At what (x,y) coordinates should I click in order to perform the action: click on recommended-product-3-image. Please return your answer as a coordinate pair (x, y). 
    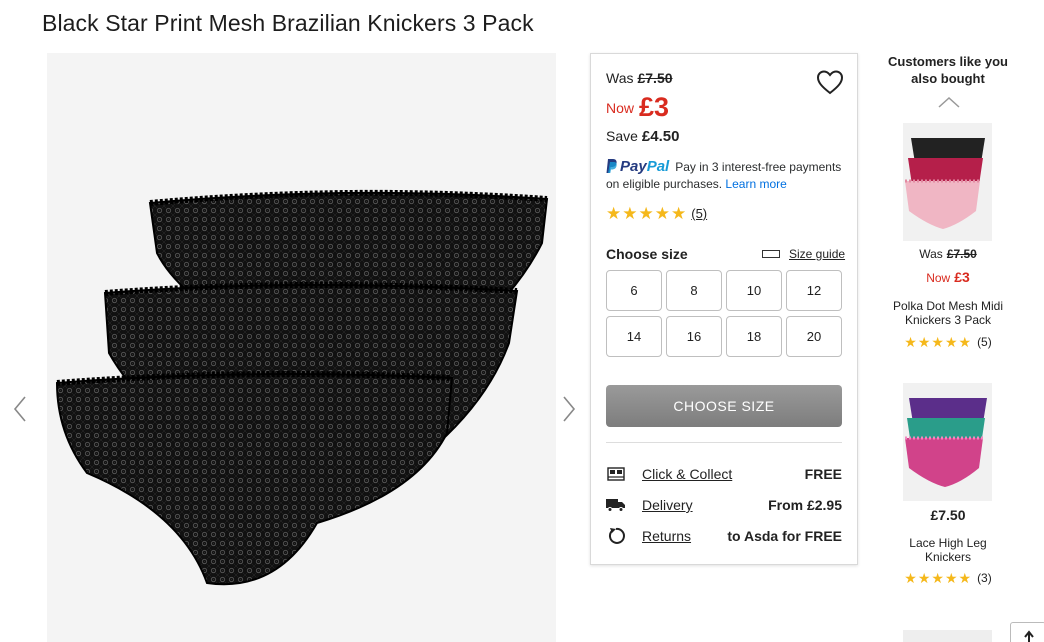
    Looking at the image, I should click on (947, 636).